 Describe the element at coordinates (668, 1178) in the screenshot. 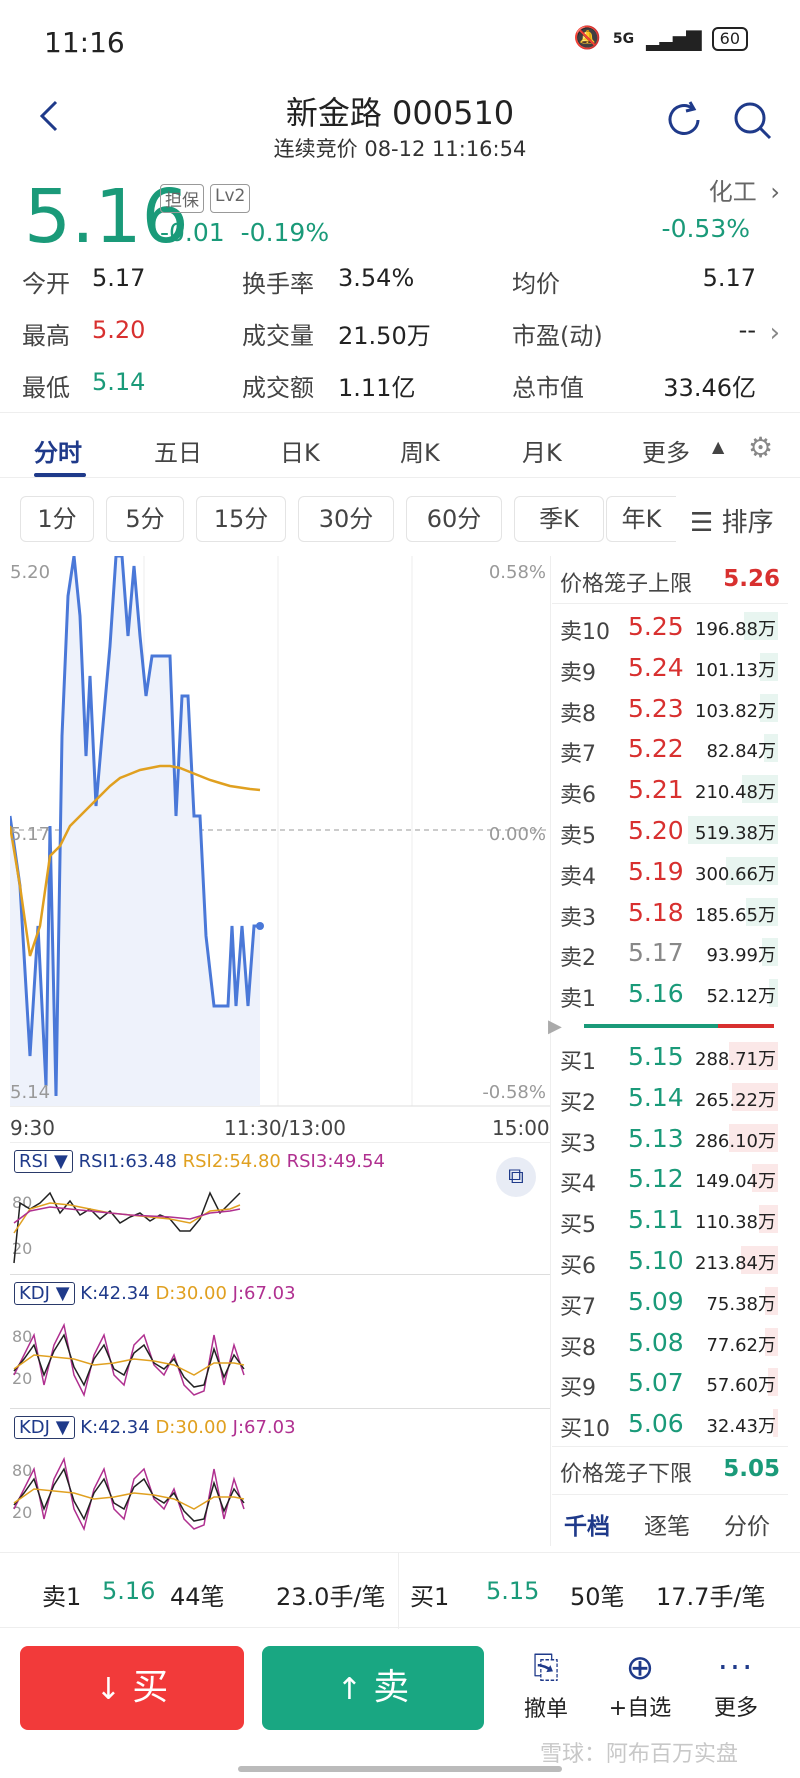

I see `buy-level-row: 买4 5.12 149.04万` at that location.